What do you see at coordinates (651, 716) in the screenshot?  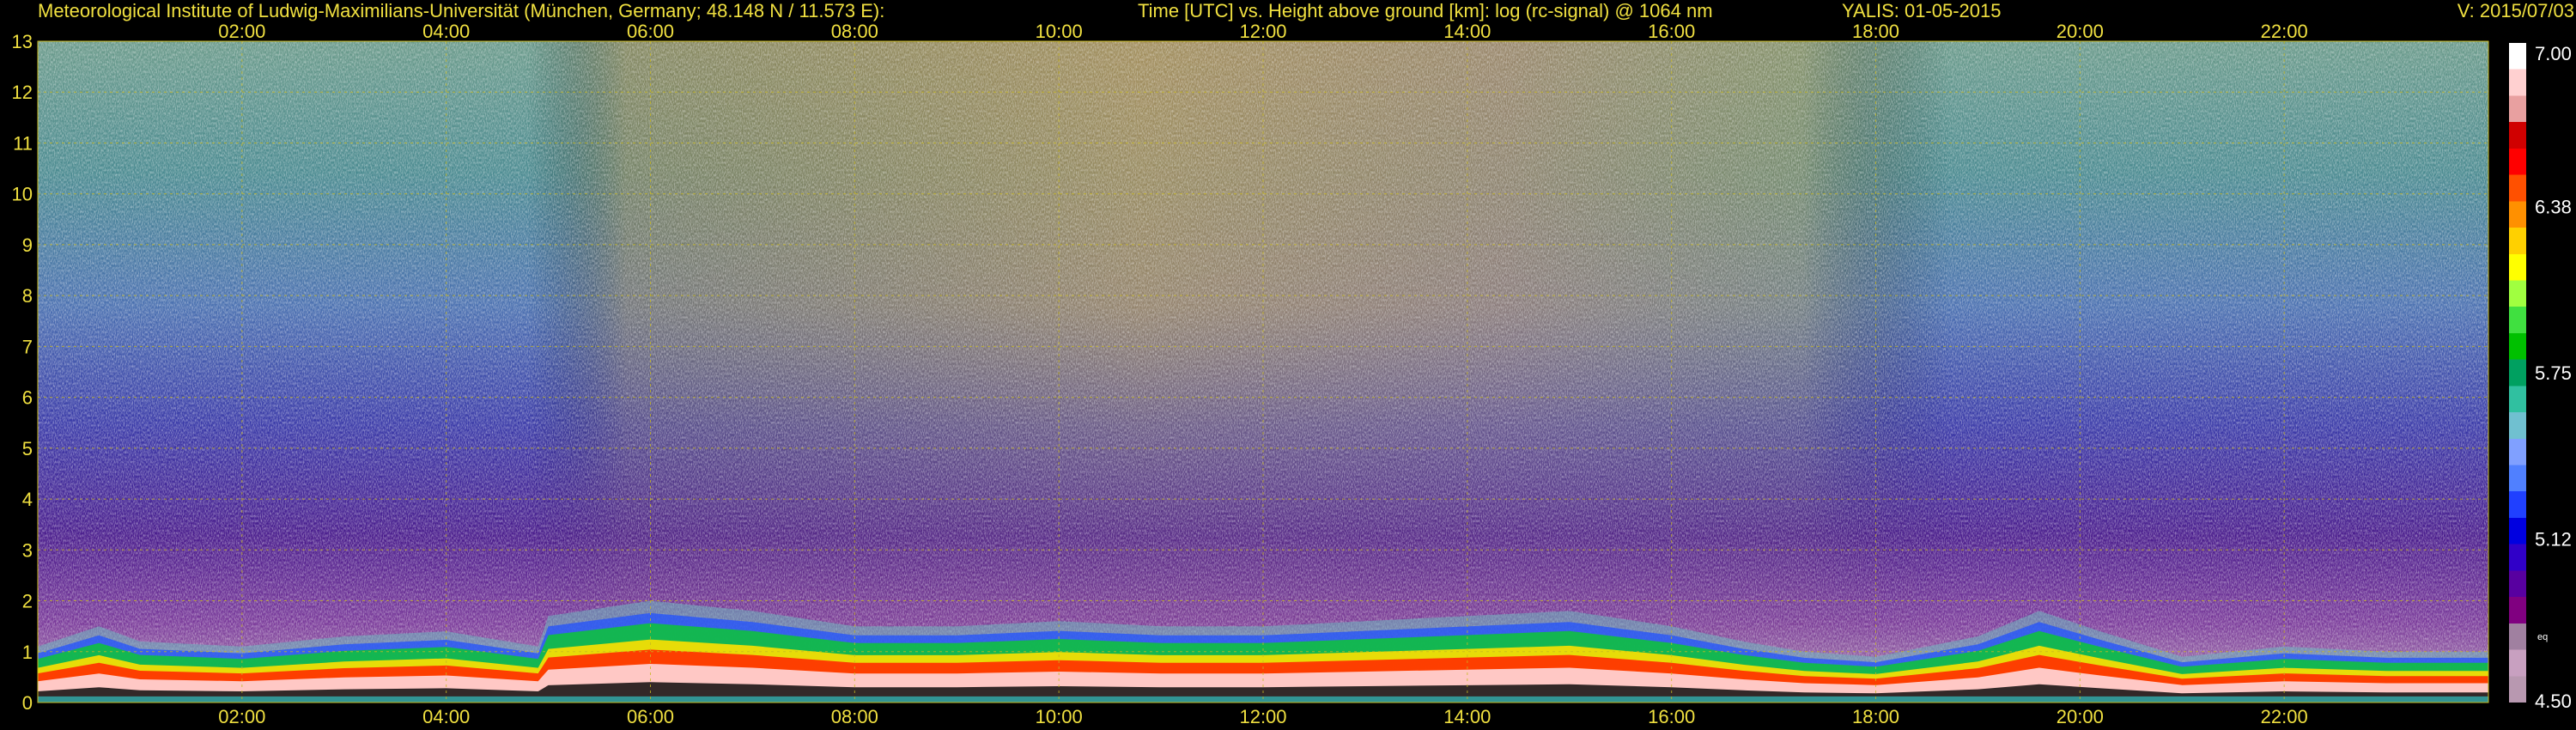 I see `x-tick-label-bottom: 06:00` at bounding box center [651, 716].